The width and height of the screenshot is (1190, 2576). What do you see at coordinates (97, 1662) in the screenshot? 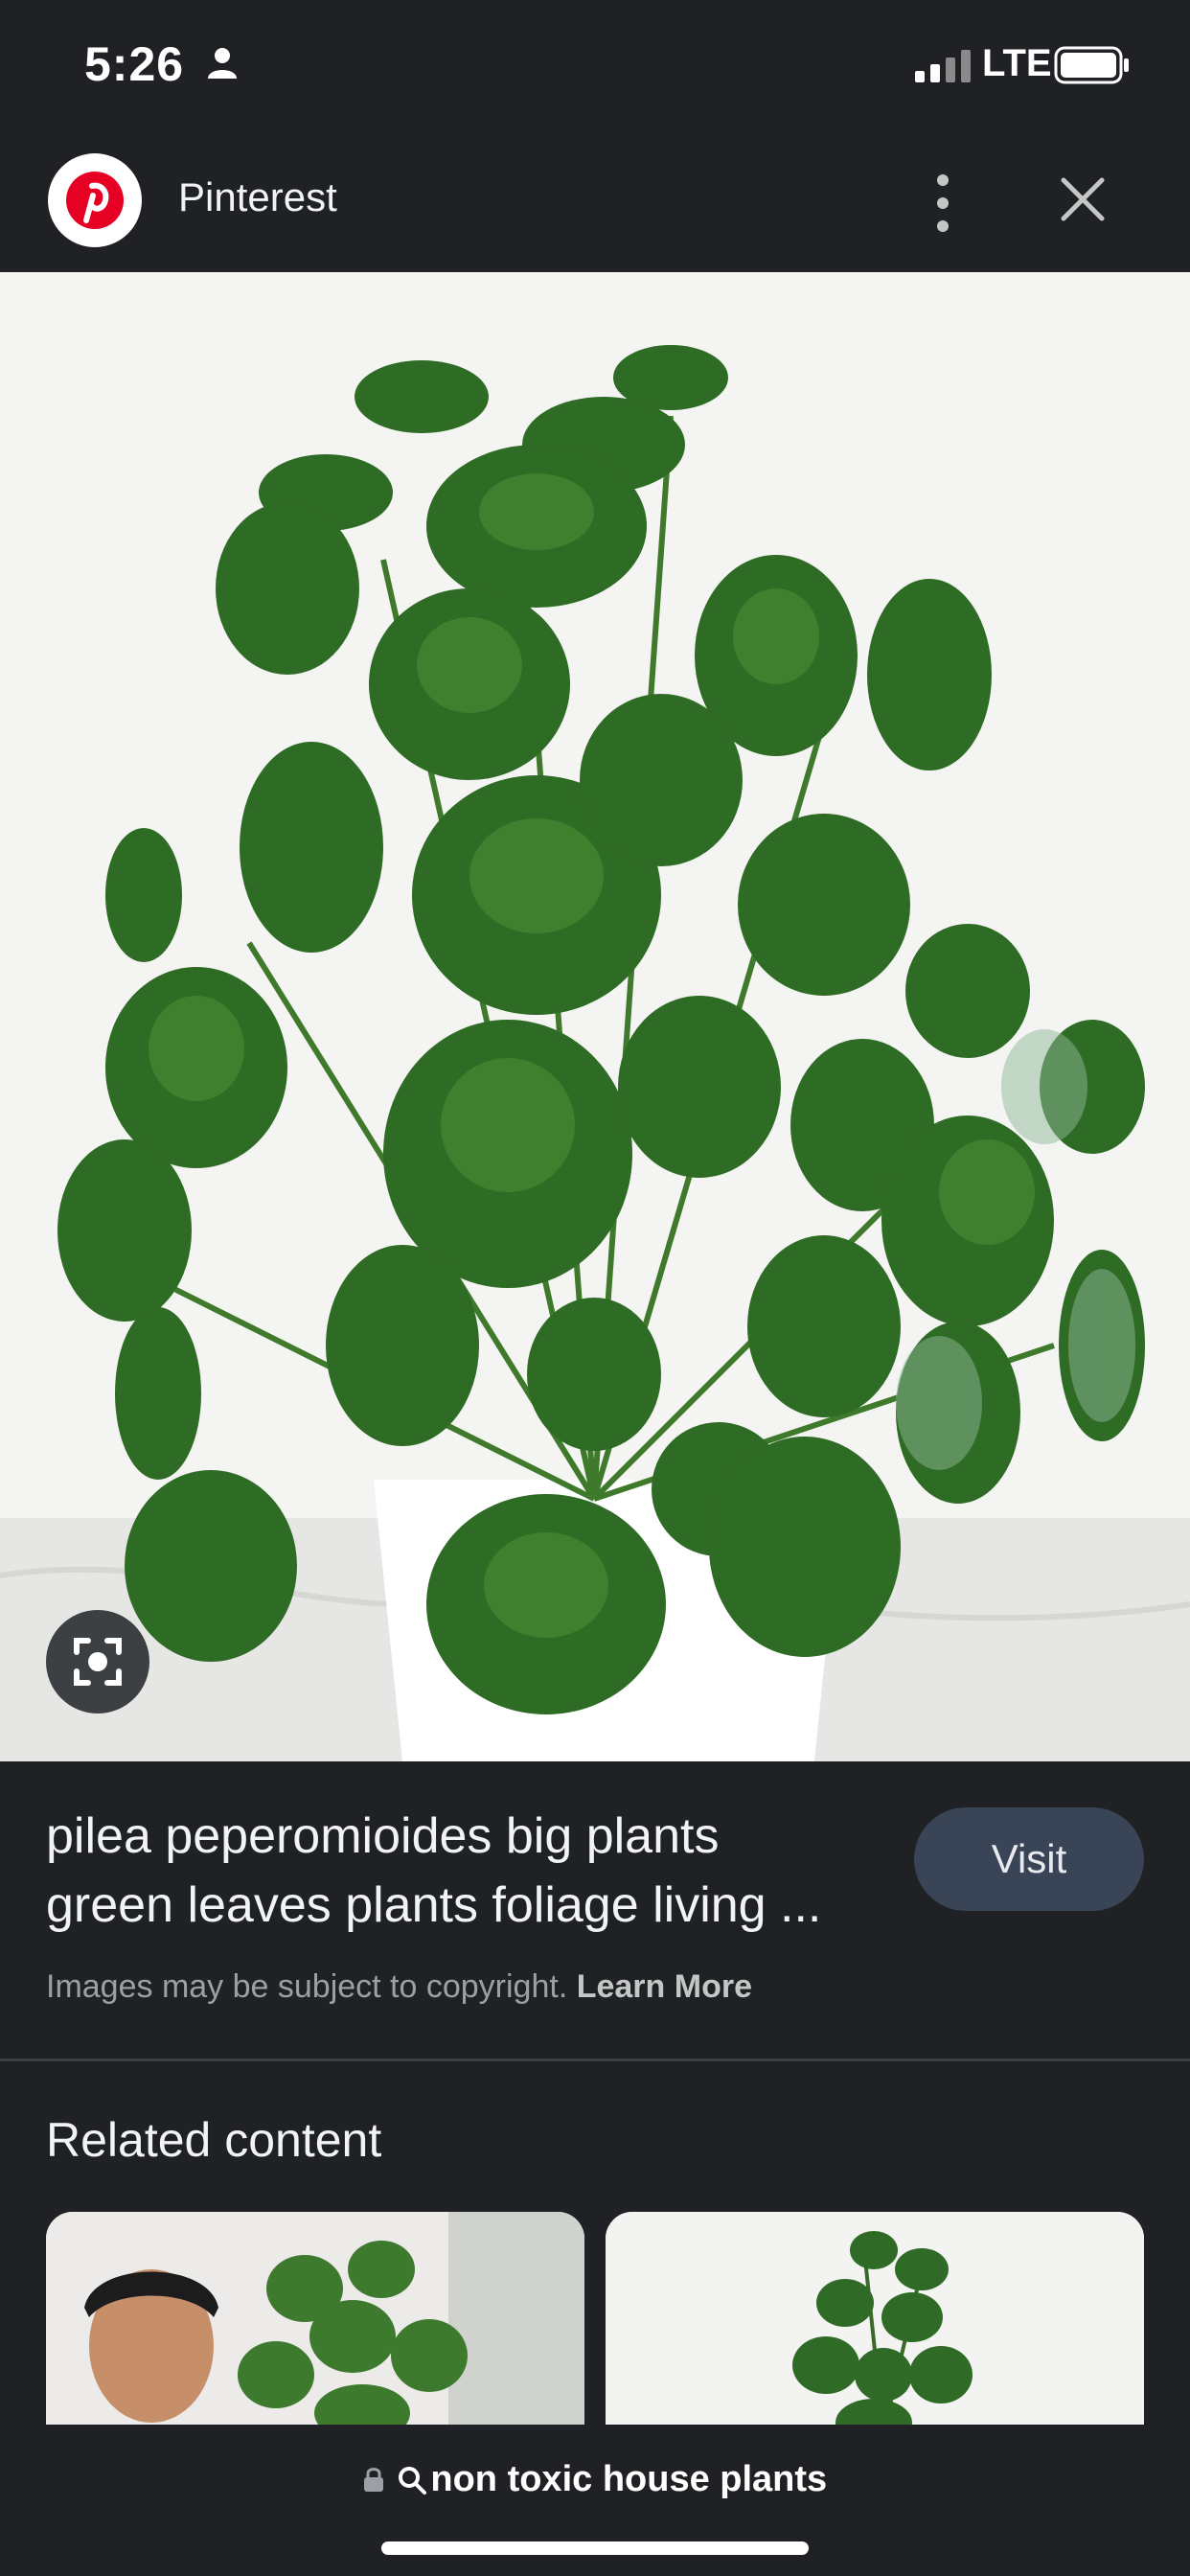
I see `lens-icon` at bounding box center [97, 1662].